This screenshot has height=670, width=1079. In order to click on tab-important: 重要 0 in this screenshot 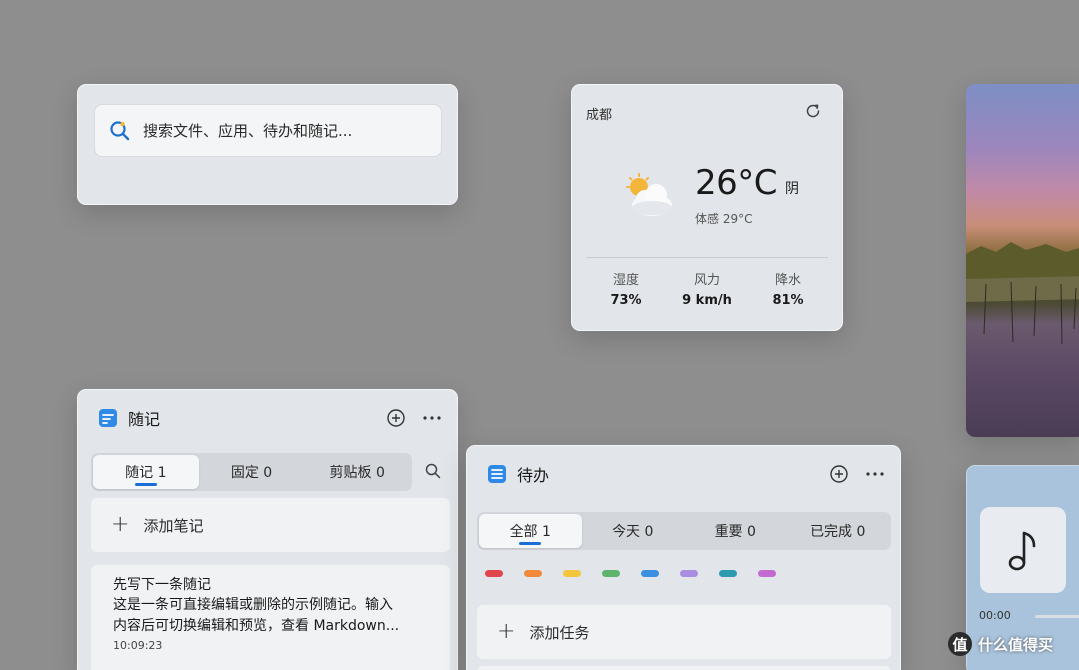, I will do `click(735, 531)`.